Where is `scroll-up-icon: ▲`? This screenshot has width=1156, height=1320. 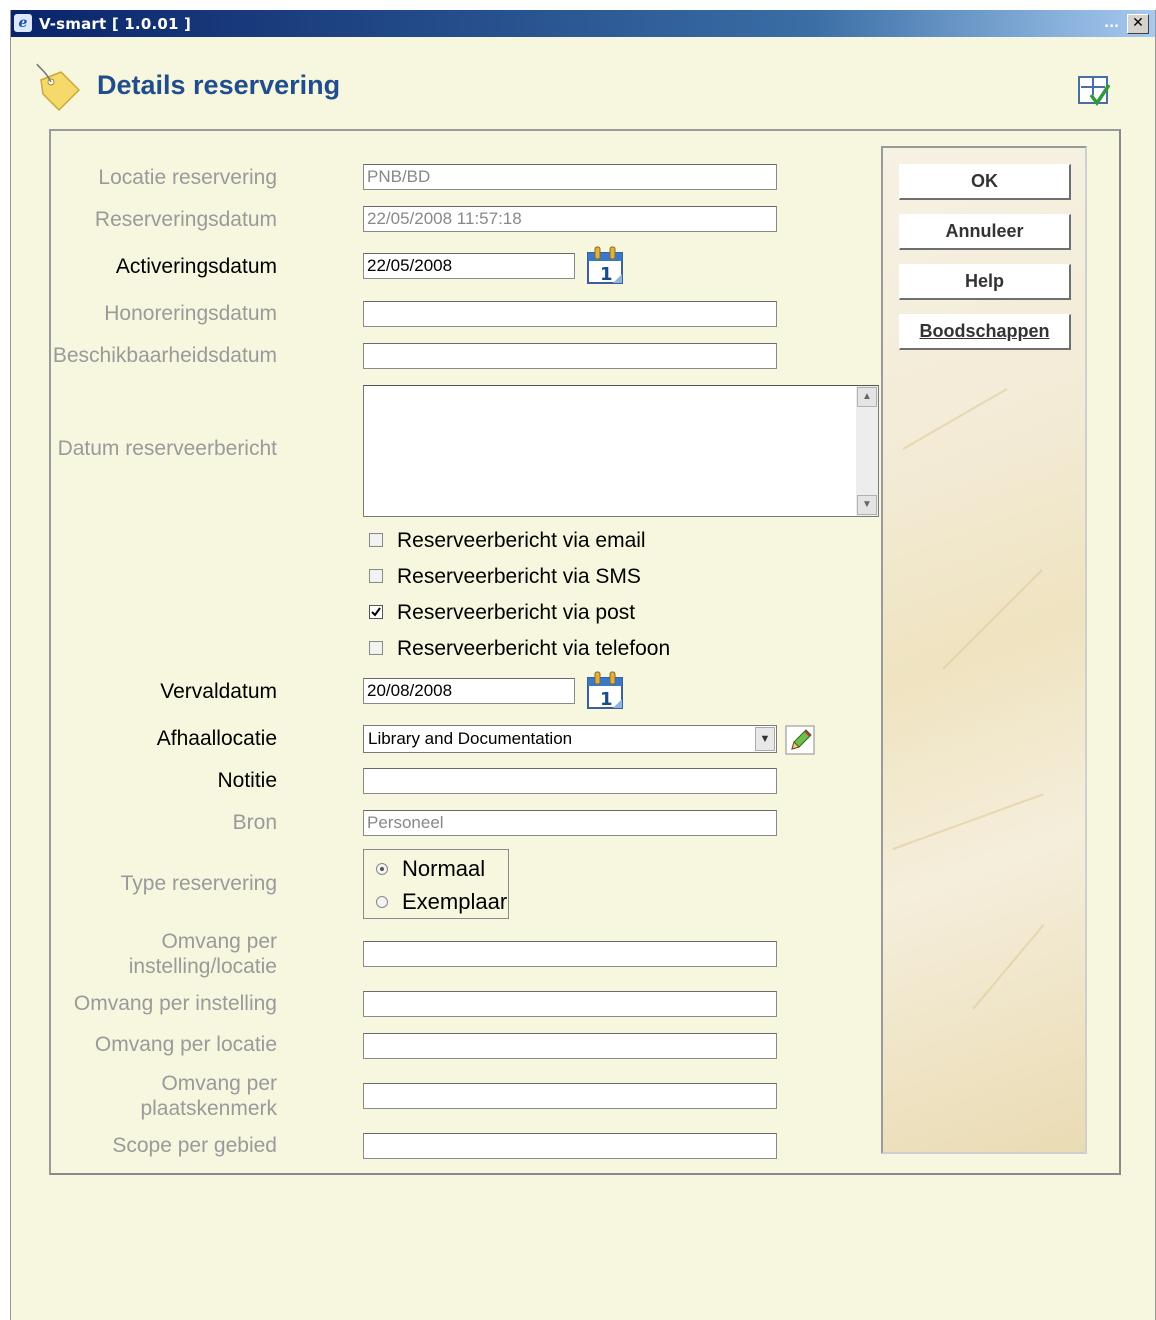 scroll-up-icon: ▲ is located at coordinates (867, 397).